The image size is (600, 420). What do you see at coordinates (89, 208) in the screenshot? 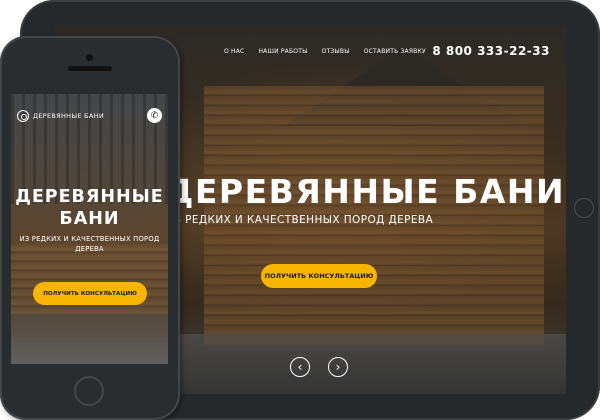
I see `phone-hero-title: ДЕРЕВЯННЫЕ БАНИ` at bounding box center [89, 208].